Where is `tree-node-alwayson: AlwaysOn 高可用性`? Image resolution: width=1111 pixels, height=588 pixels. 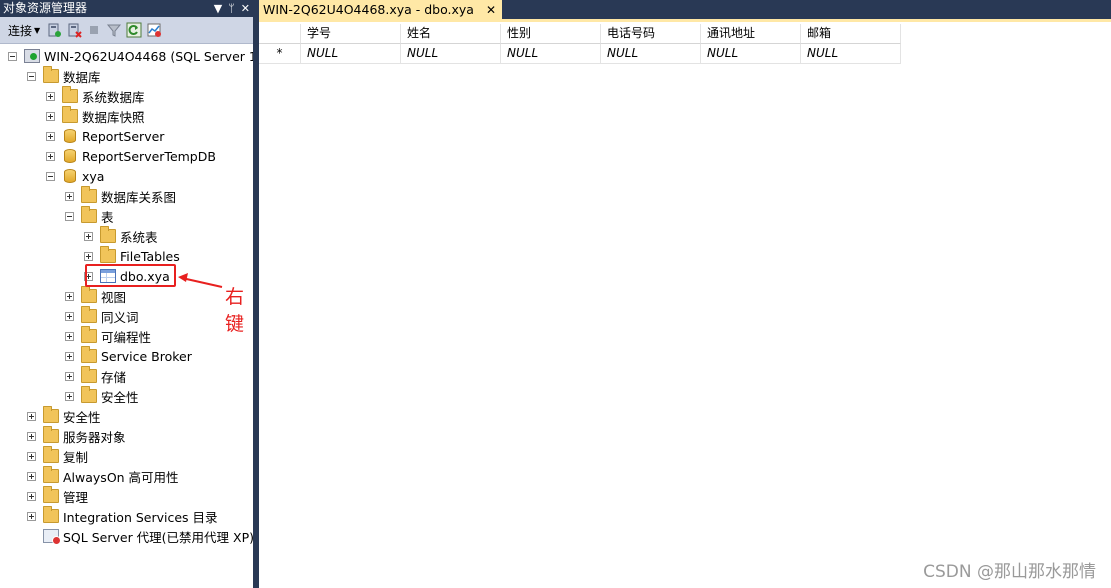
tree-node-alwayson: AlwaysOn 高可用性 is located at coordinates (103, 476).